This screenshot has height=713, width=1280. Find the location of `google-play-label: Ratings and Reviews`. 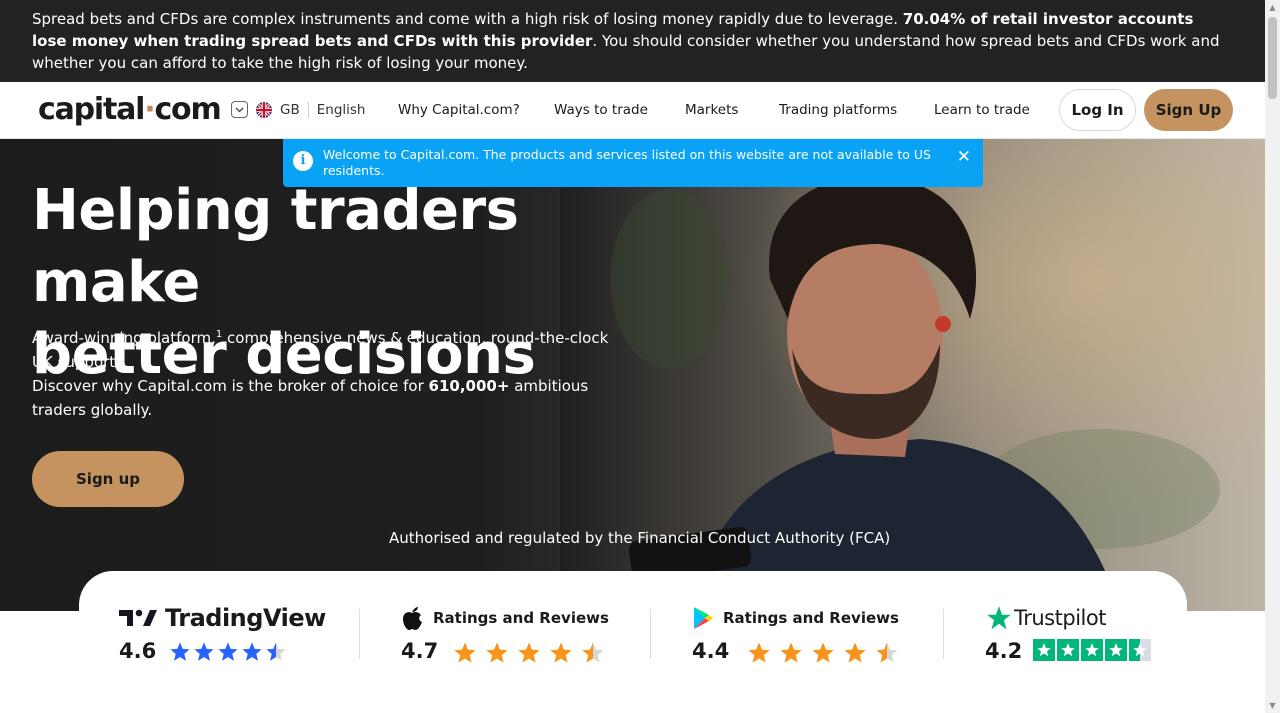

google-play-label: Ratings and Reviews is located at coordinates (811, 618).